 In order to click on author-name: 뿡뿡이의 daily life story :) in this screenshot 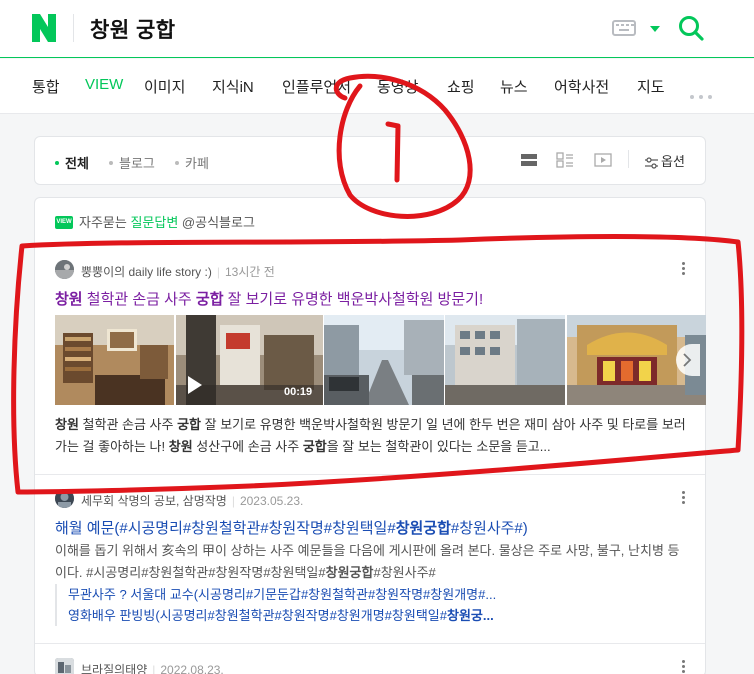, I will do `click(146, 272)`.